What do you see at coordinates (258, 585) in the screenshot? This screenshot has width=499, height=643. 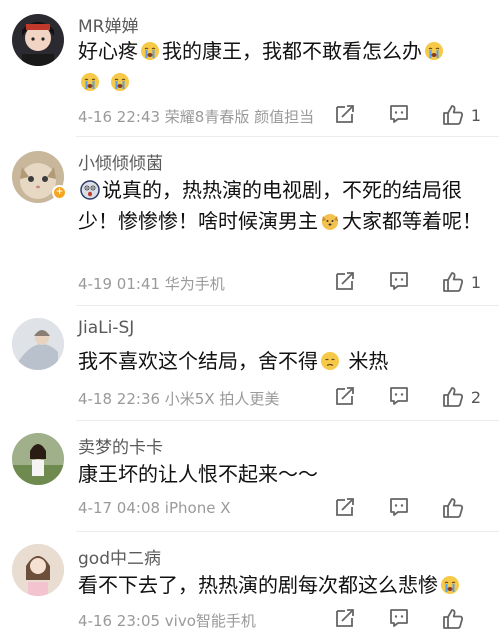 I see `comment-text-part: 看不下去了，热热演的剧每次都这么悲惨` at bounding box center [258, 585].